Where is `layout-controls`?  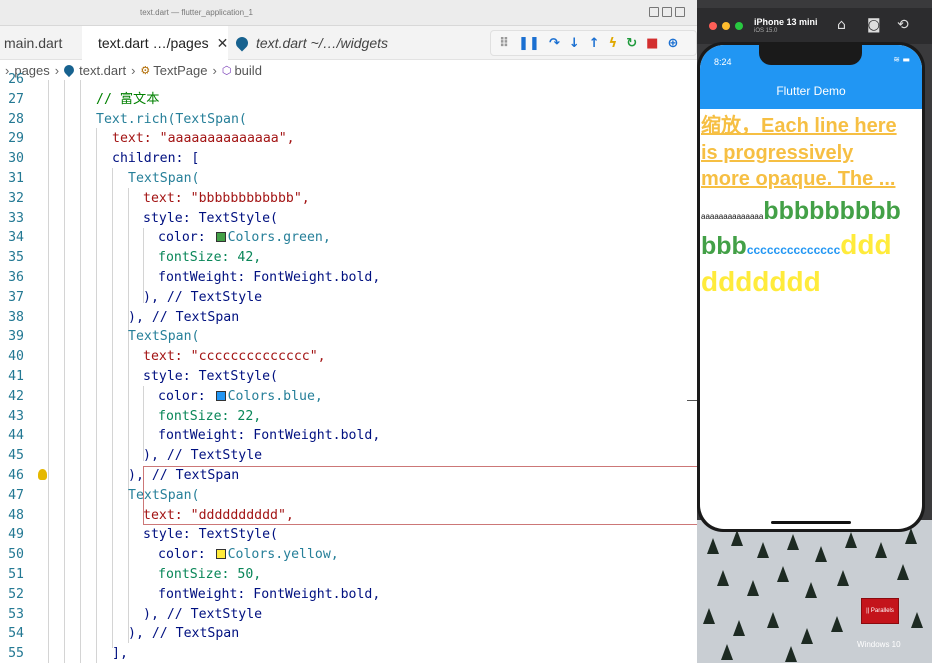
layout-controls is located at coordinates (667, 12).